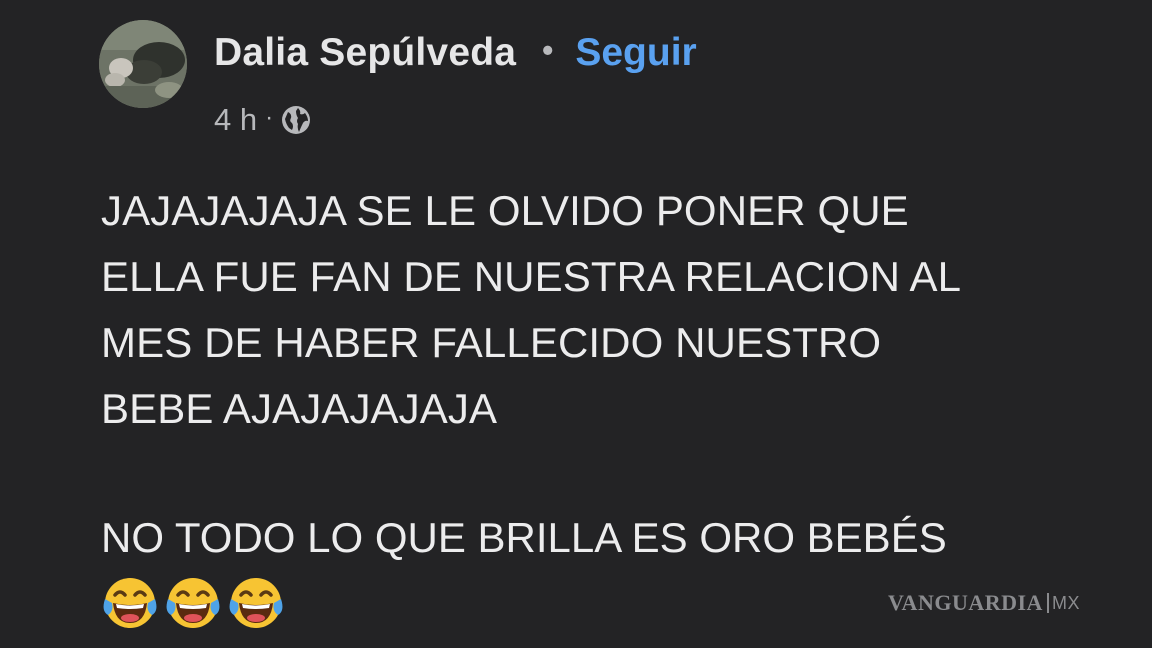  Describe the element at coordinates (1065, 602) in the screenshot. I see `watermark-suffix: MX` at that location.